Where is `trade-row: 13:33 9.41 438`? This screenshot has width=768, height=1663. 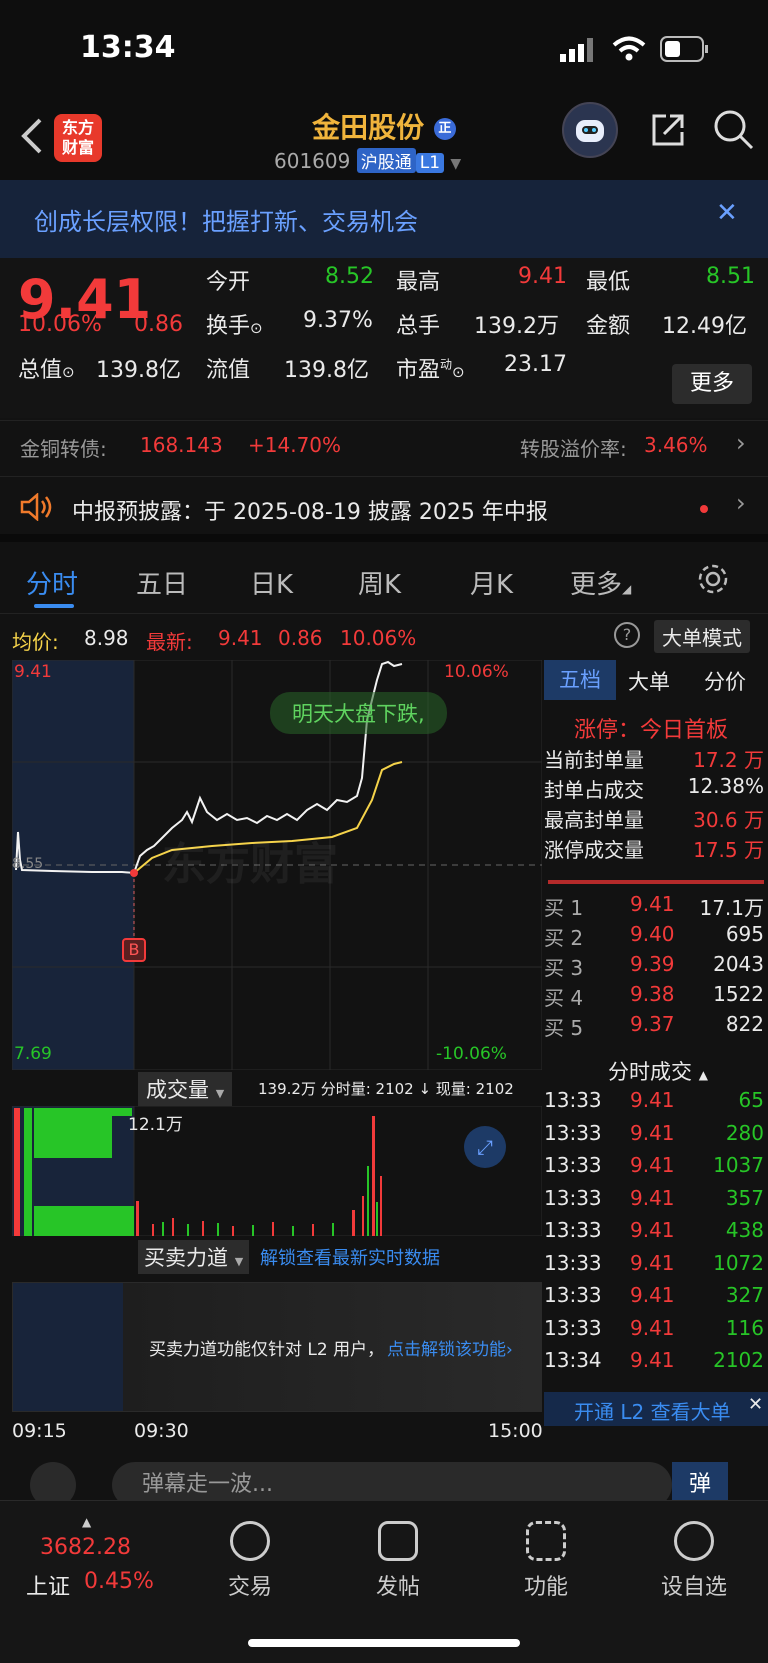
trade-row: 13:33 9.41 438 is located at coordinates (656, 1234).